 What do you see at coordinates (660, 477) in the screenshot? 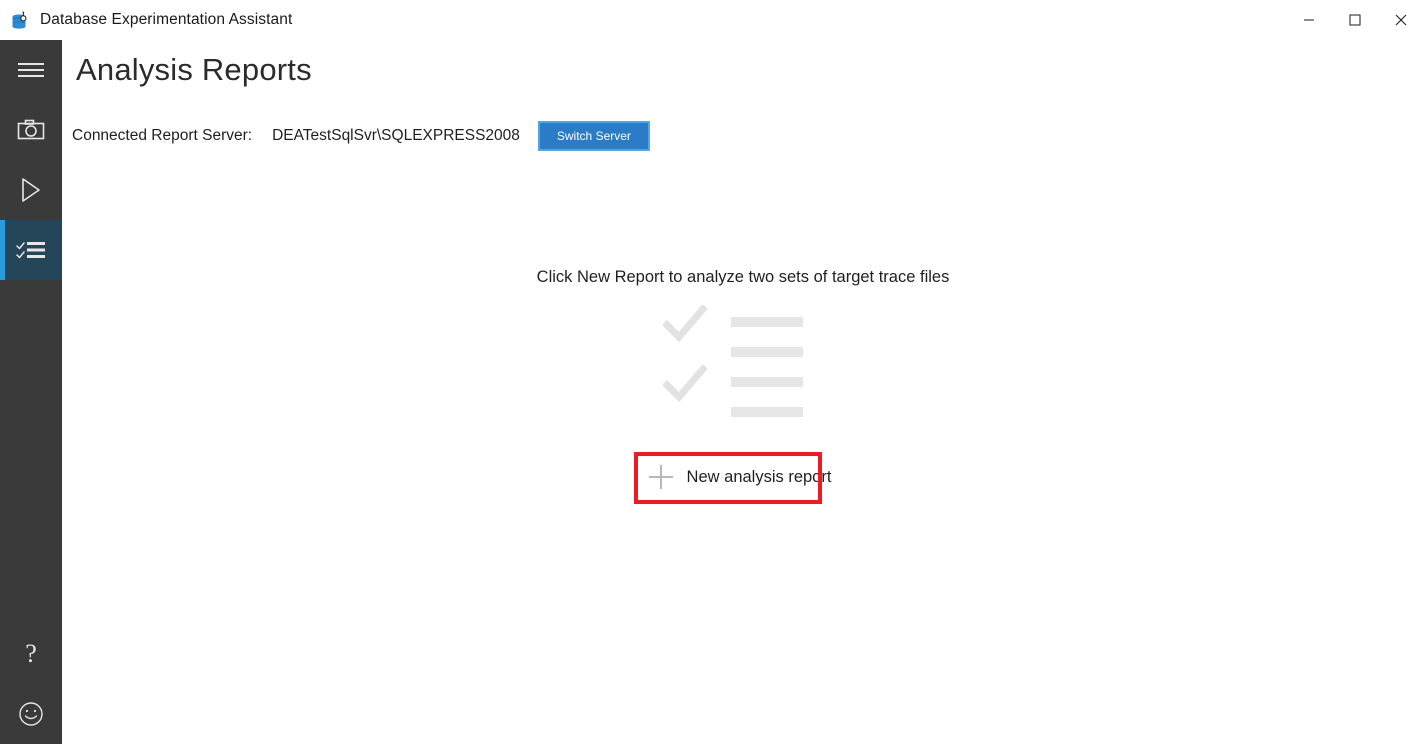
I see `plus-icon` at bounding box center [660, 477].